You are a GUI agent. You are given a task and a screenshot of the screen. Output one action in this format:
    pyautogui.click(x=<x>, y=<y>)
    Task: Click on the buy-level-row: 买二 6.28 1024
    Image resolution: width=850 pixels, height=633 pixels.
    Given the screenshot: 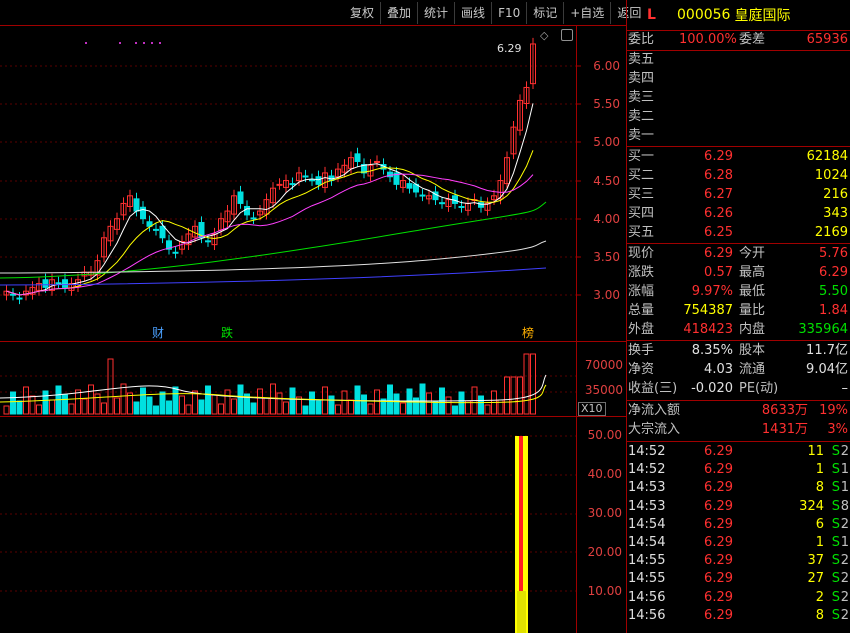 What is the action you would take?
    pyautogui.click(x=738, y=176)
    